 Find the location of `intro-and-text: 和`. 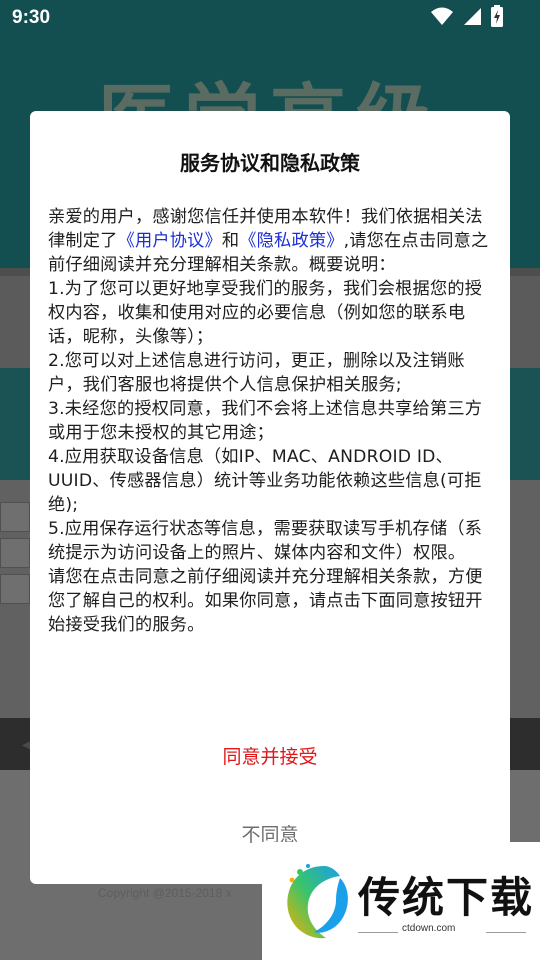

intro-and-text: 和 is located at coordinates (230, 241).